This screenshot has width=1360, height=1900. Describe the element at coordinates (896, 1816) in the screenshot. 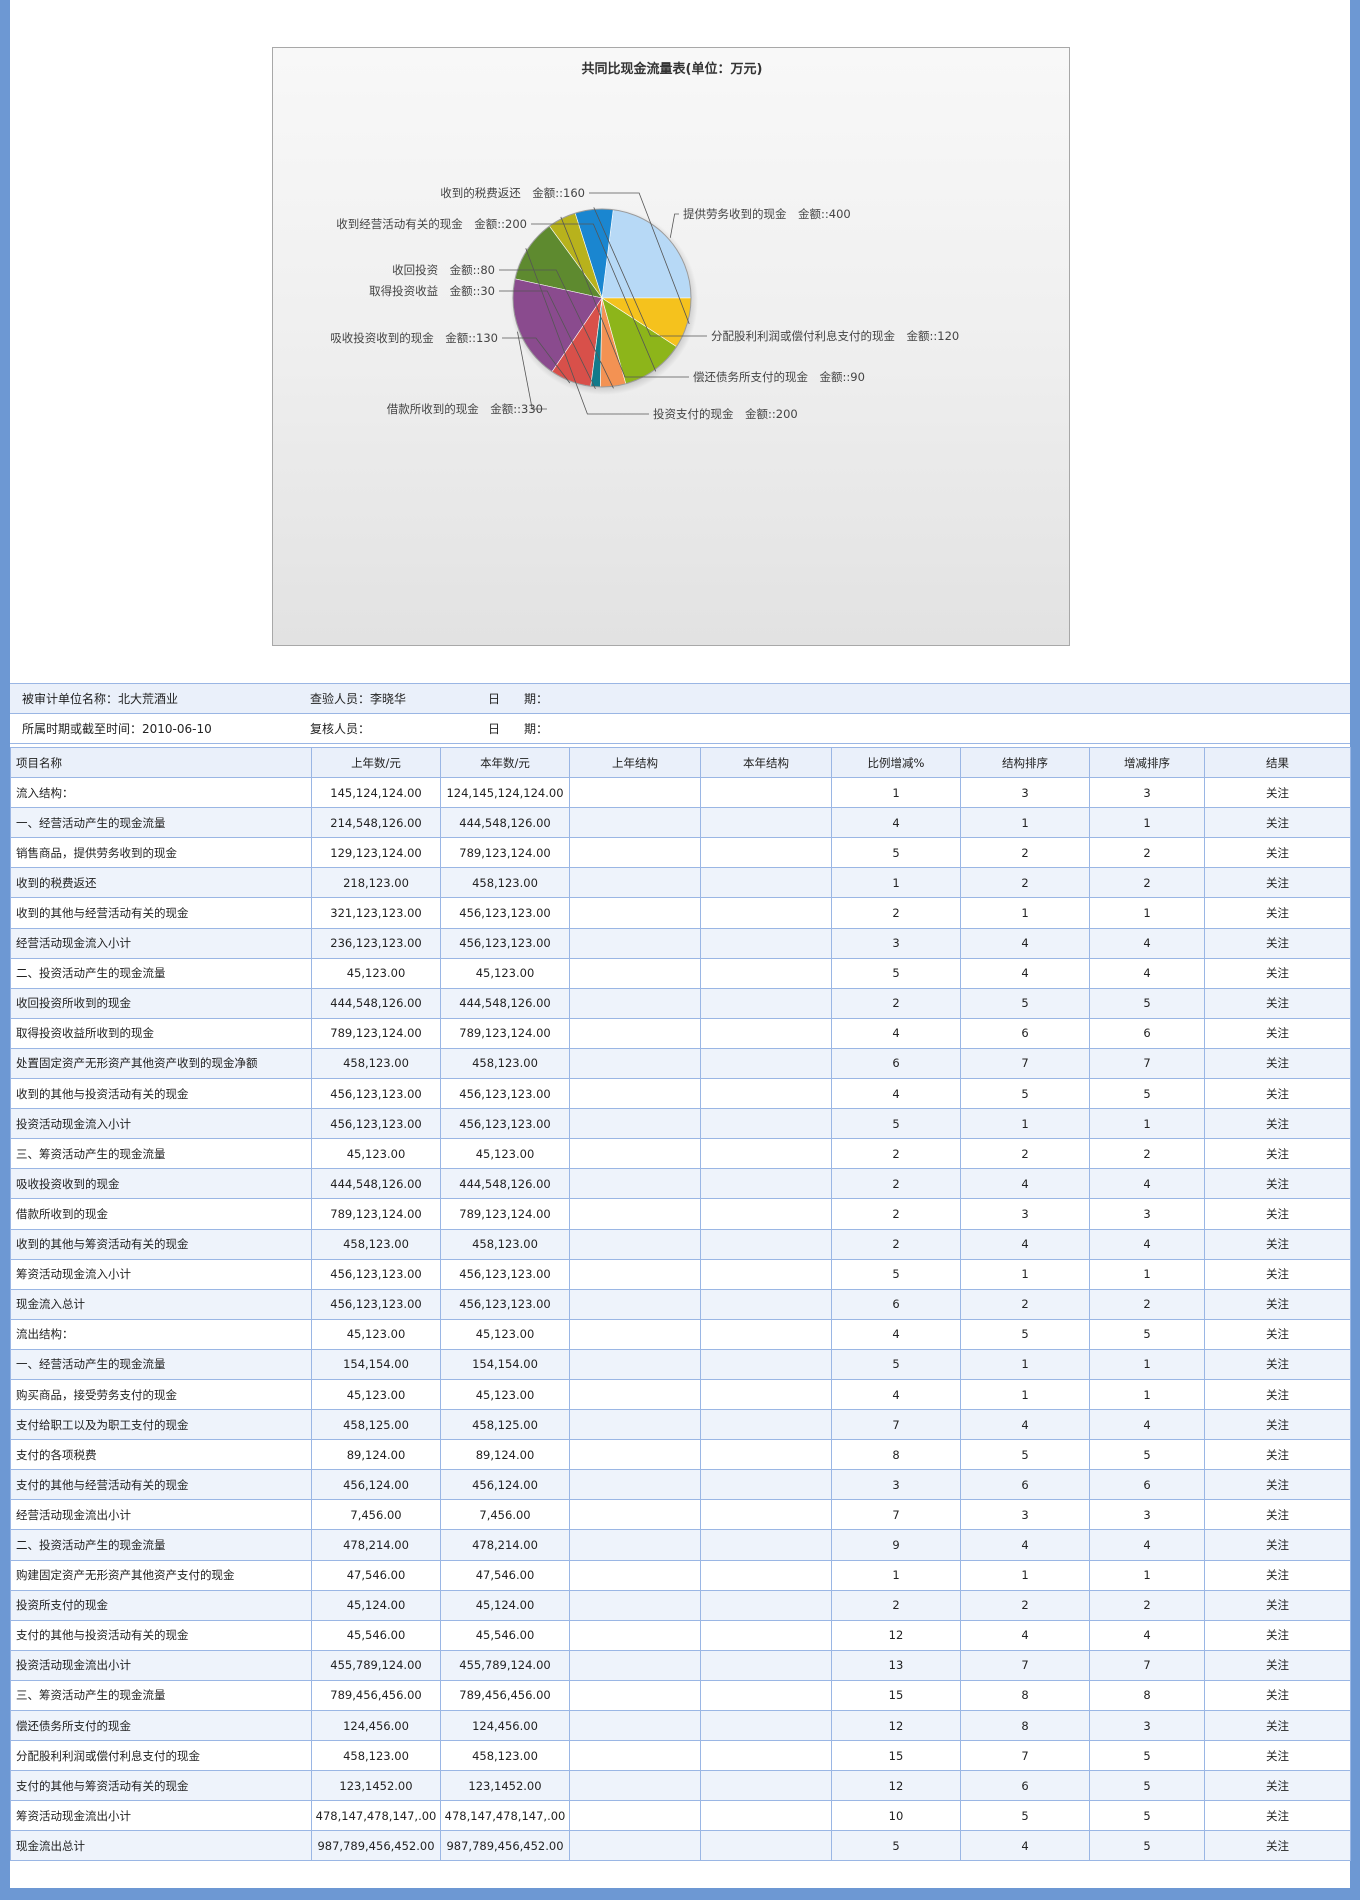

I see `ratio-change-cell: 10` at that location.